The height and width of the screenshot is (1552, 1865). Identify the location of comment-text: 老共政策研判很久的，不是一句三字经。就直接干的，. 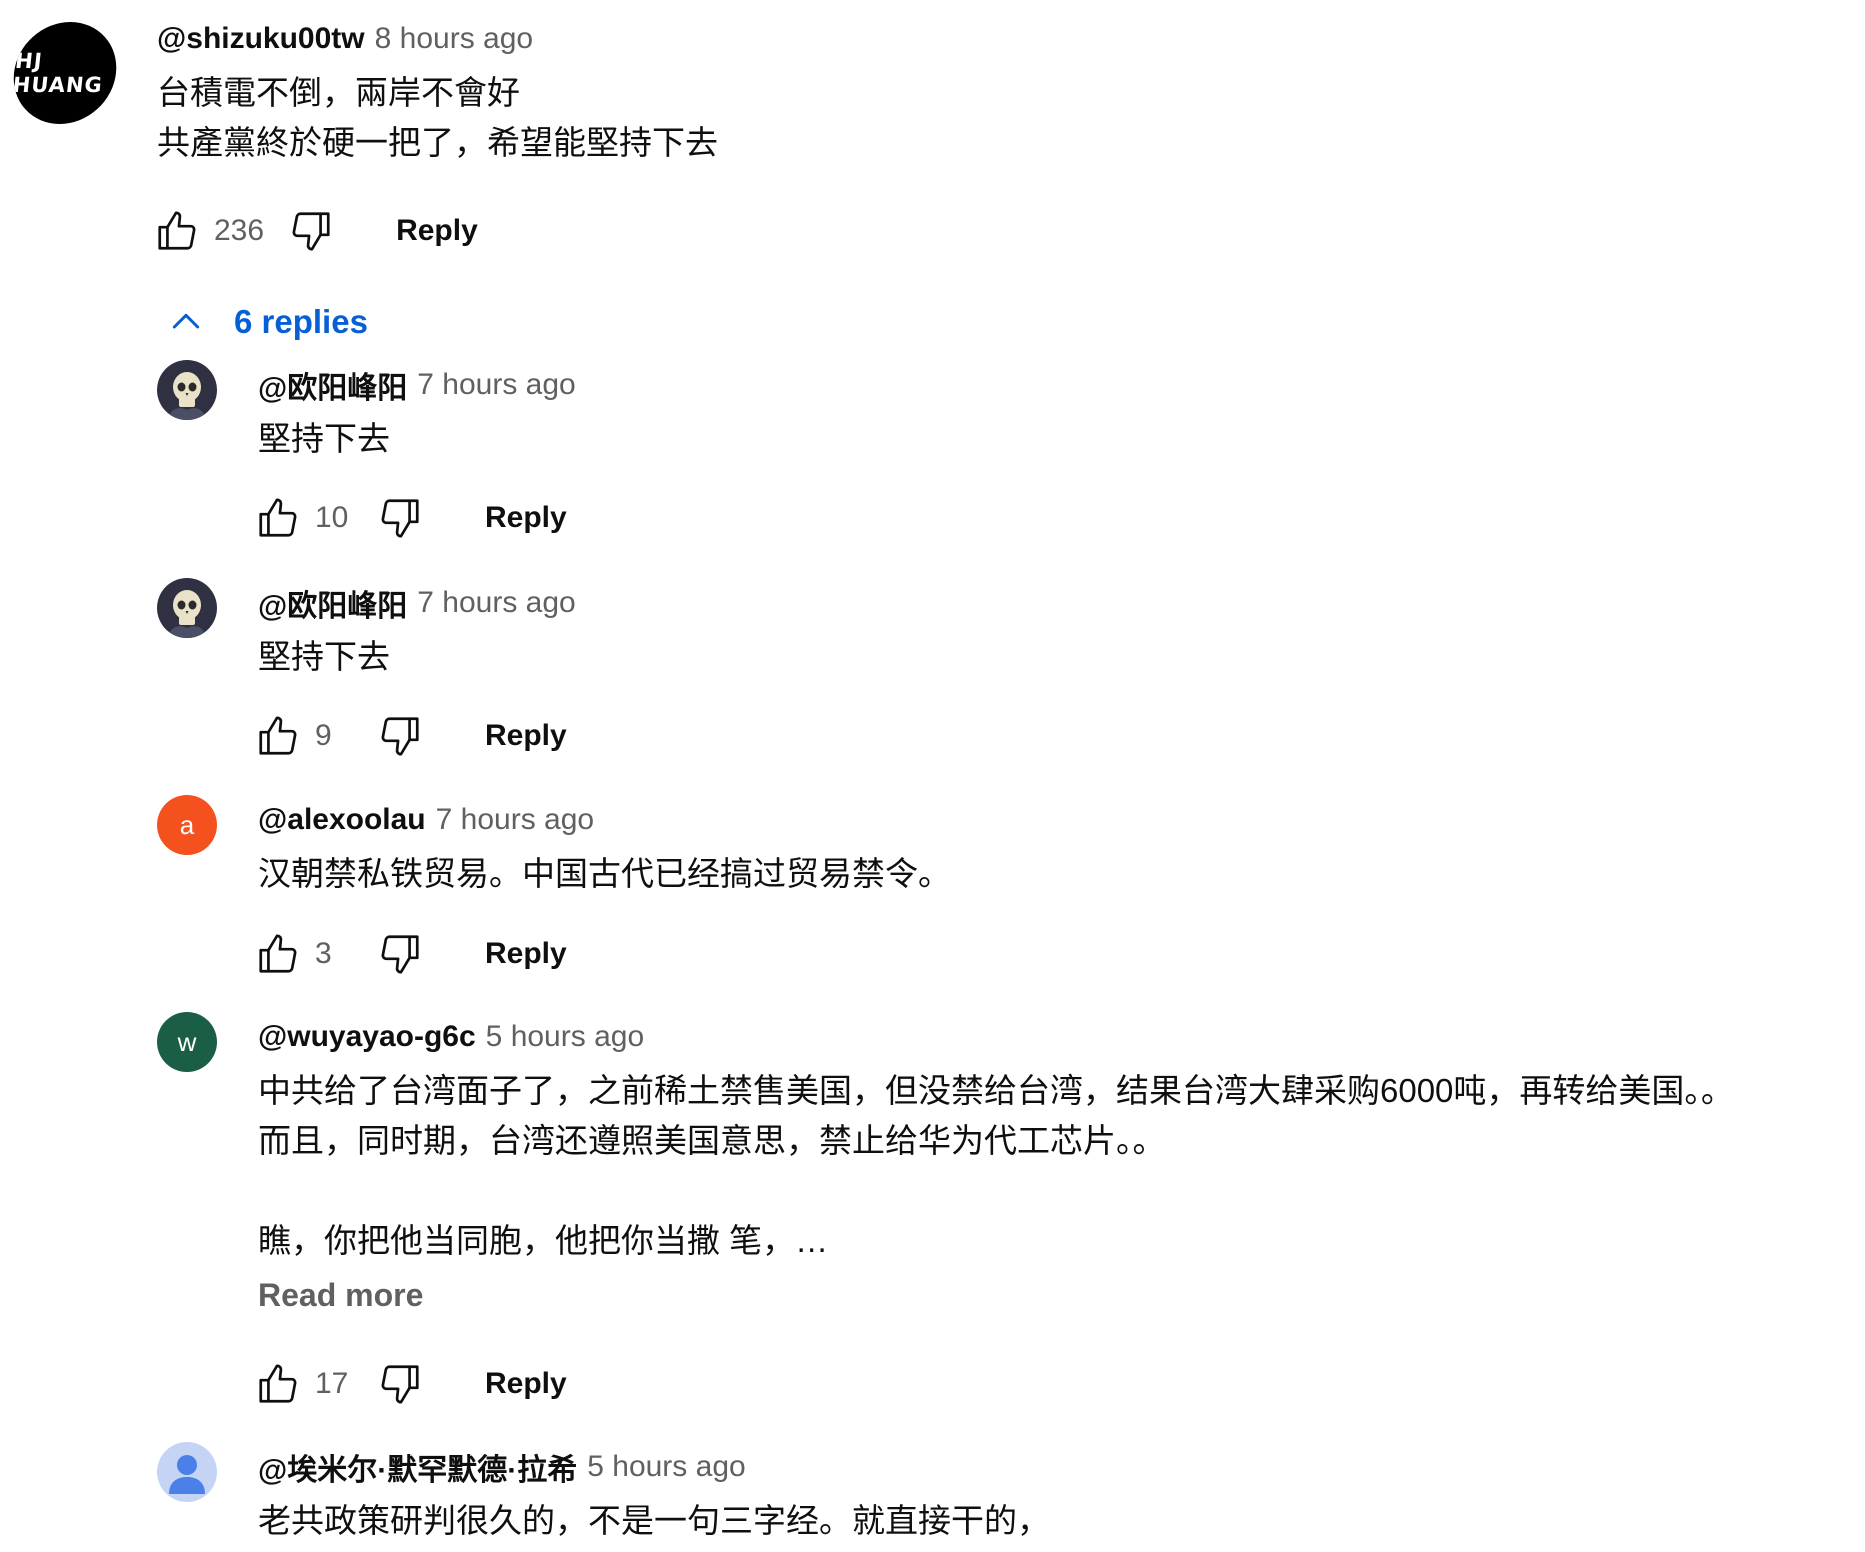
(654, 1520).